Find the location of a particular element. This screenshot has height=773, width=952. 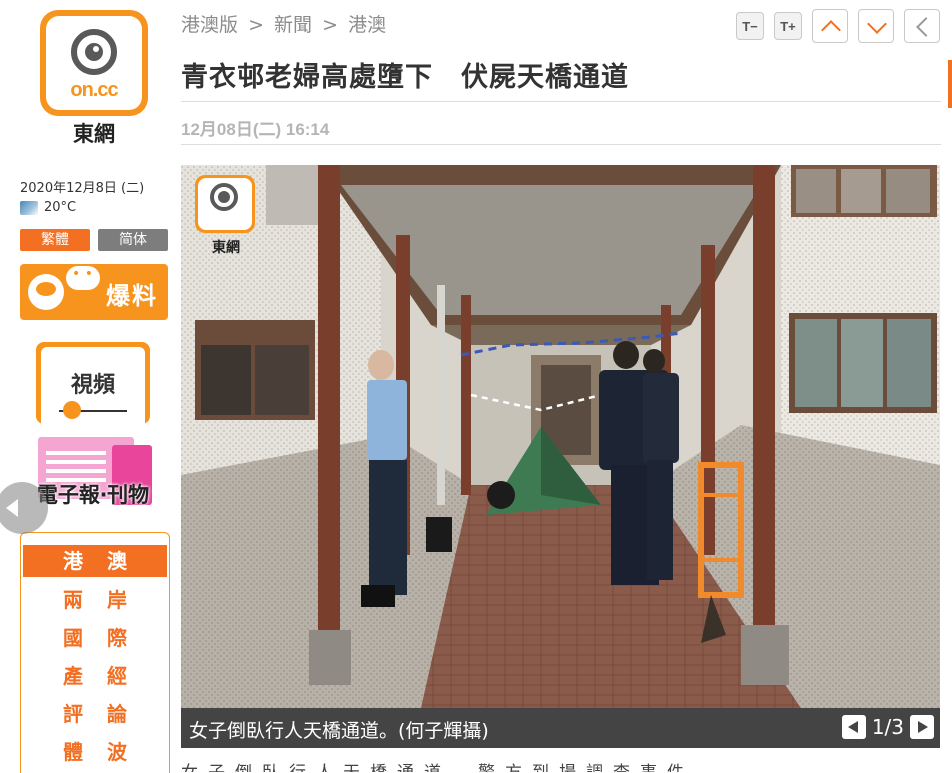

photo-watermark: 東網 is located at coordinates (226, 216).